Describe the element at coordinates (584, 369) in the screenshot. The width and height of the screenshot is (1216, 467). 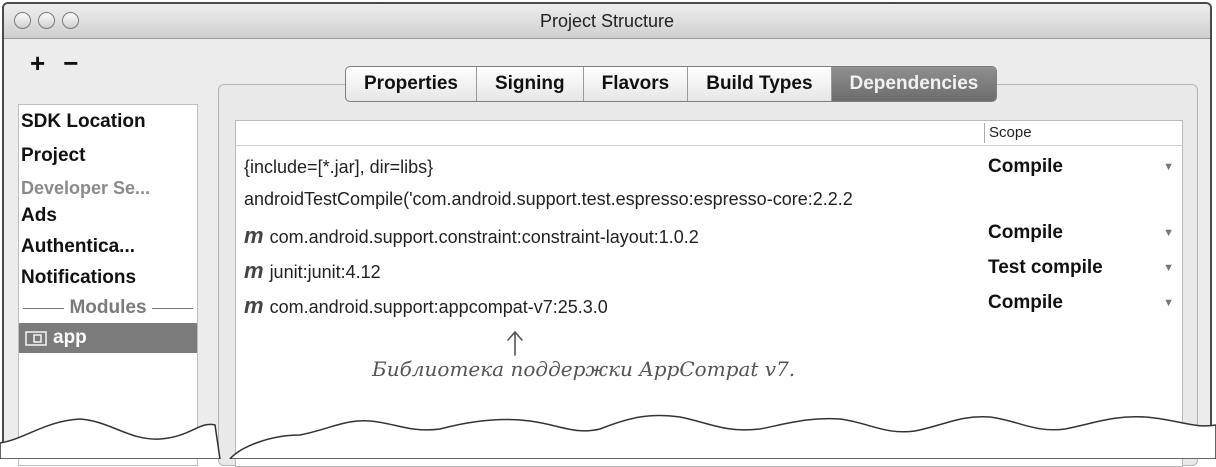
I see `annotation-note: Библиотека поддержки AppCompat v7.` at that location.